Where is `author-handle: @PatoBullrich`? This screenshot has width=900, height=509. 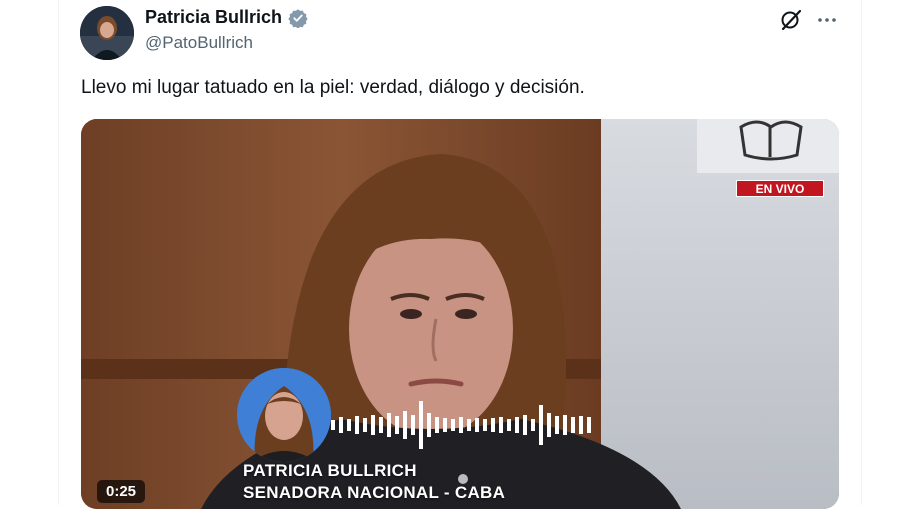 author-handle: @PatoBullrich is located at coordinates (199, 43).